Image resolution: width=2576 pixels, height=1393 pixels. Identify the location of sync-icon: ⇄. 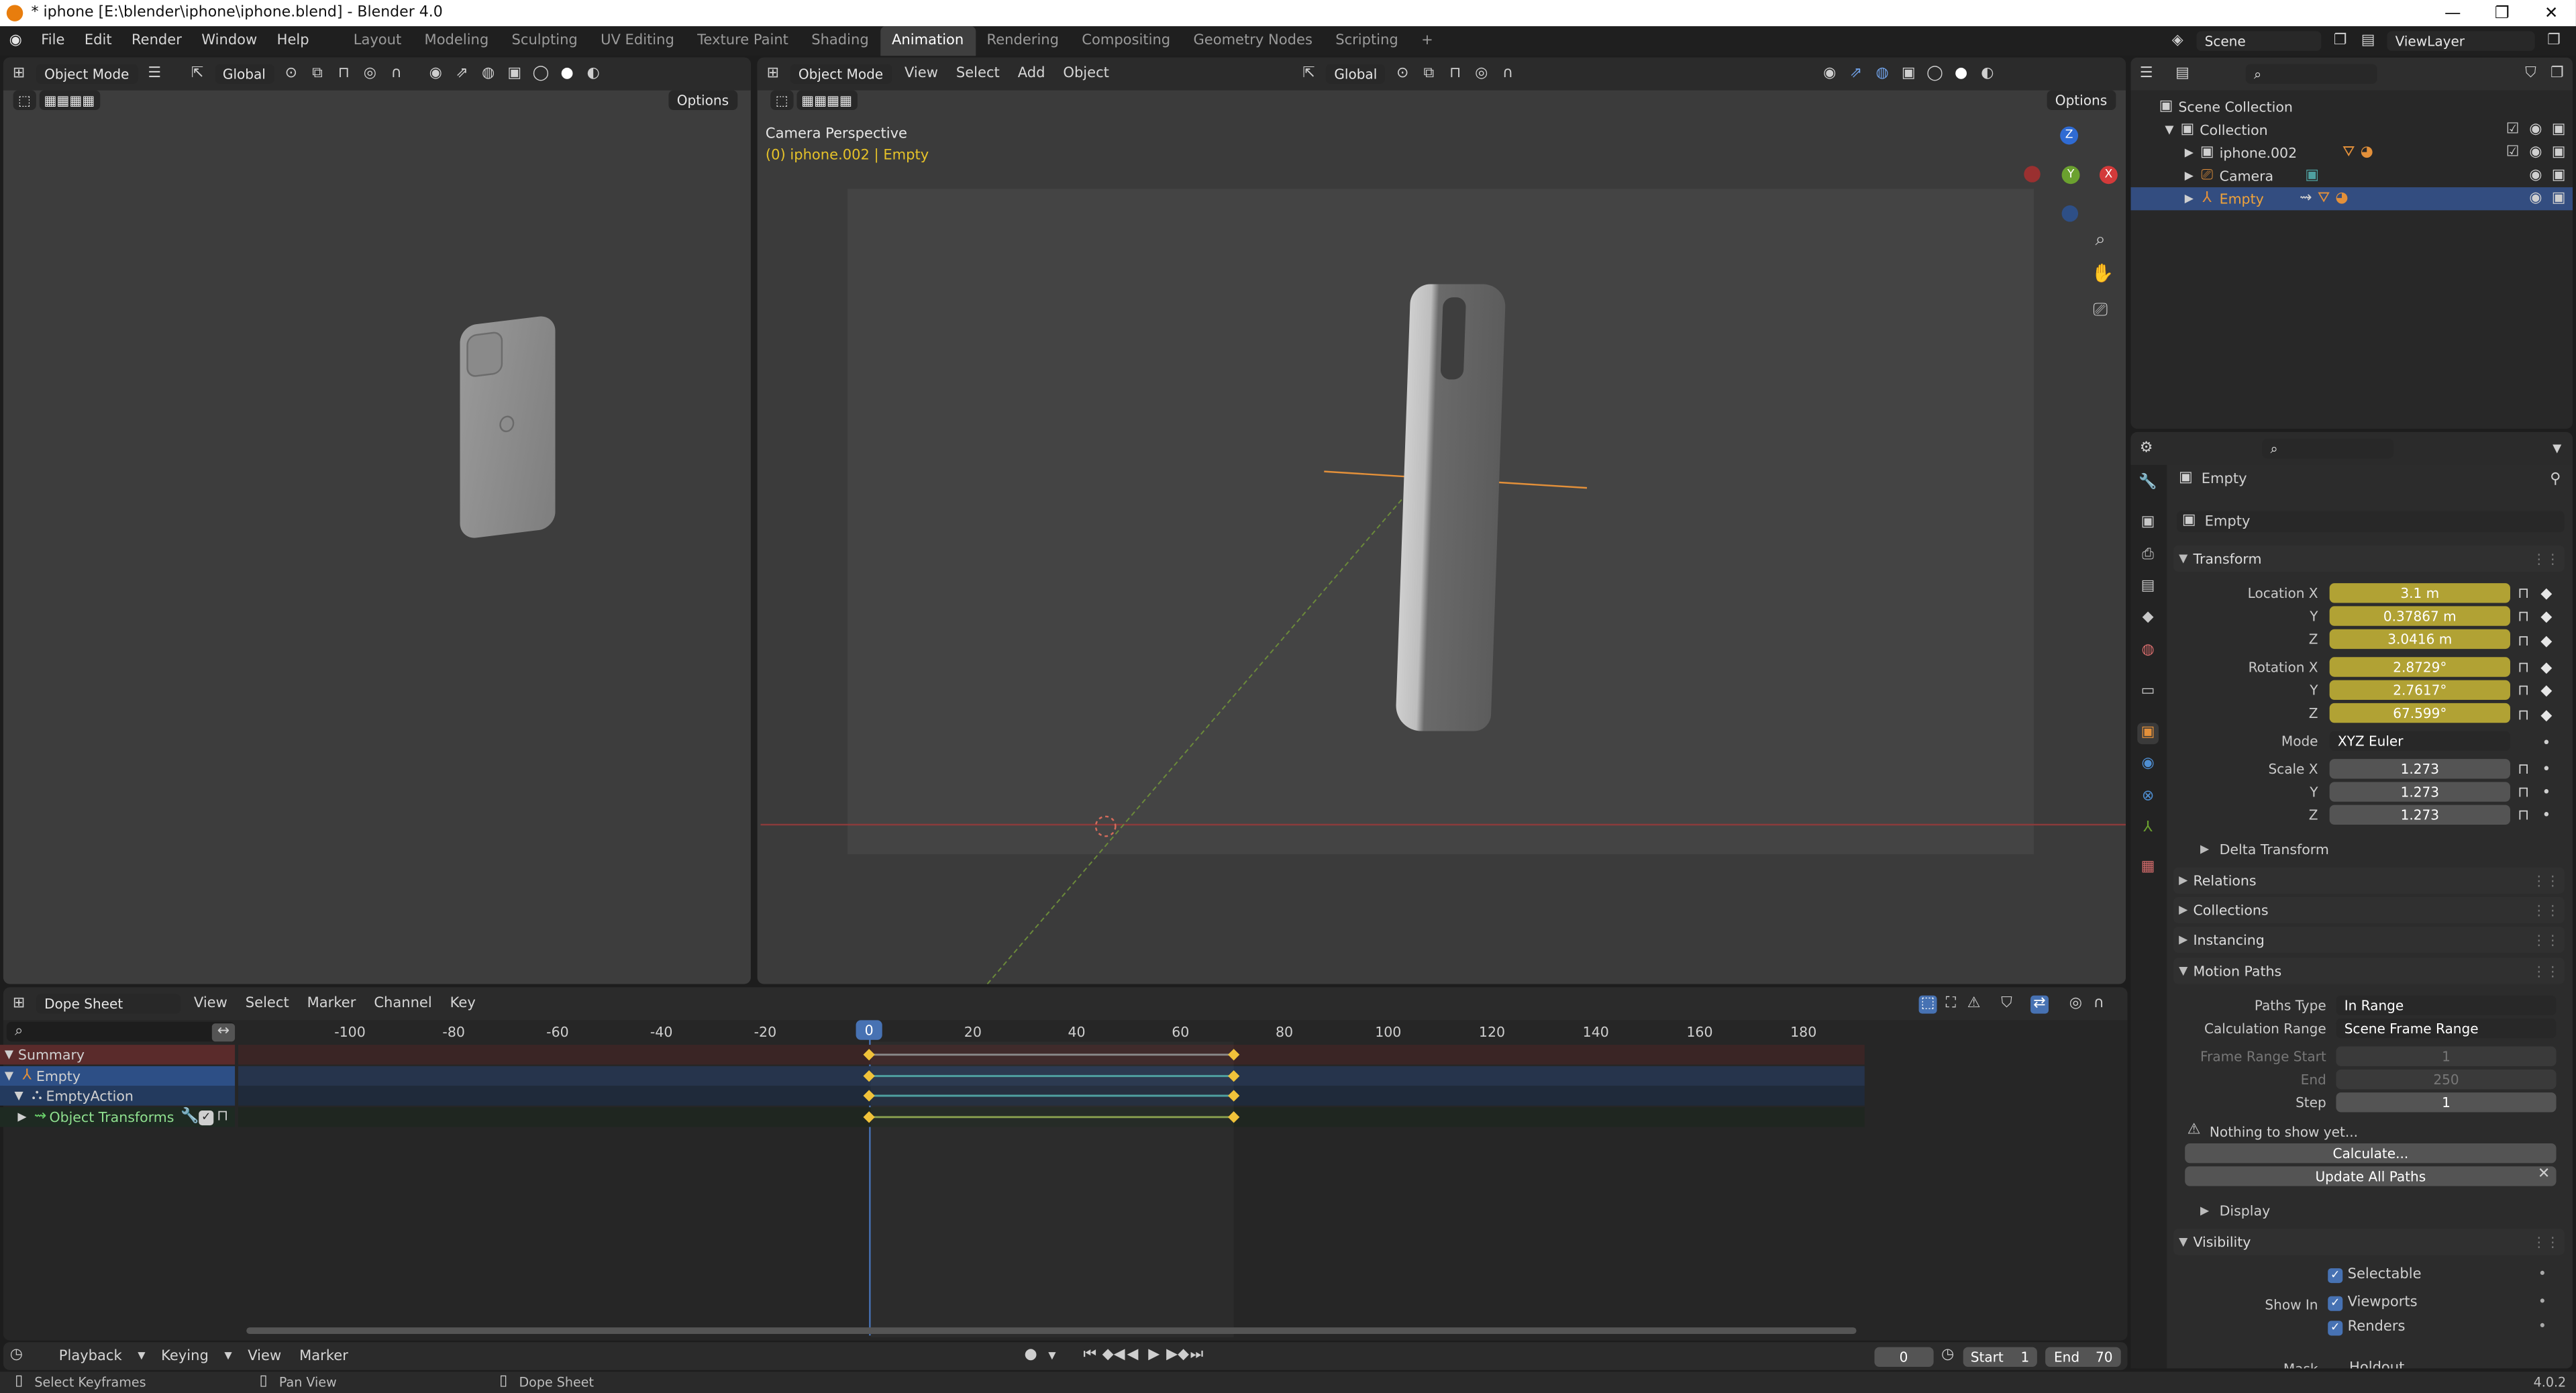
(2039, 1003).